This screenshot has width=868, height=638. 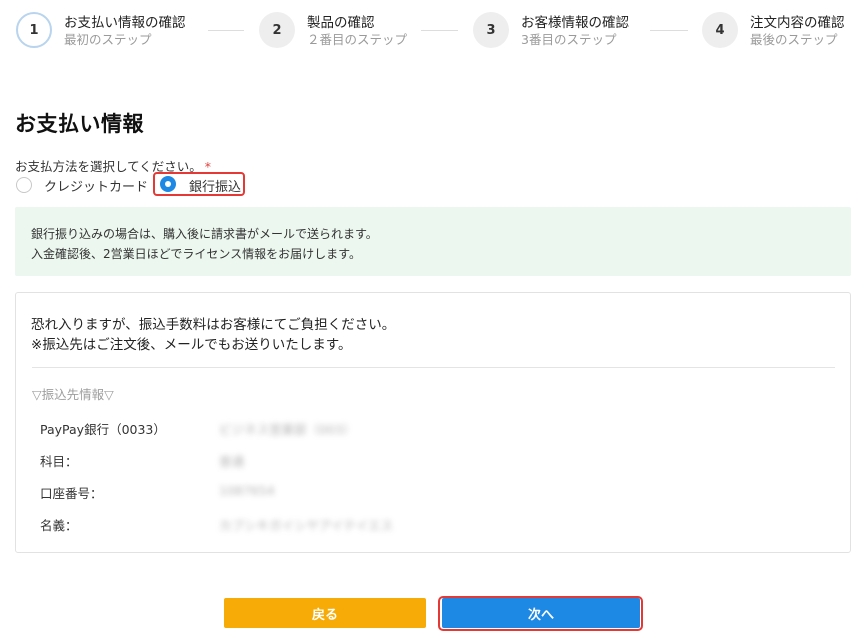 I want to click on bank-transfer-label: 銀行振込, so click(x=215, y=185).